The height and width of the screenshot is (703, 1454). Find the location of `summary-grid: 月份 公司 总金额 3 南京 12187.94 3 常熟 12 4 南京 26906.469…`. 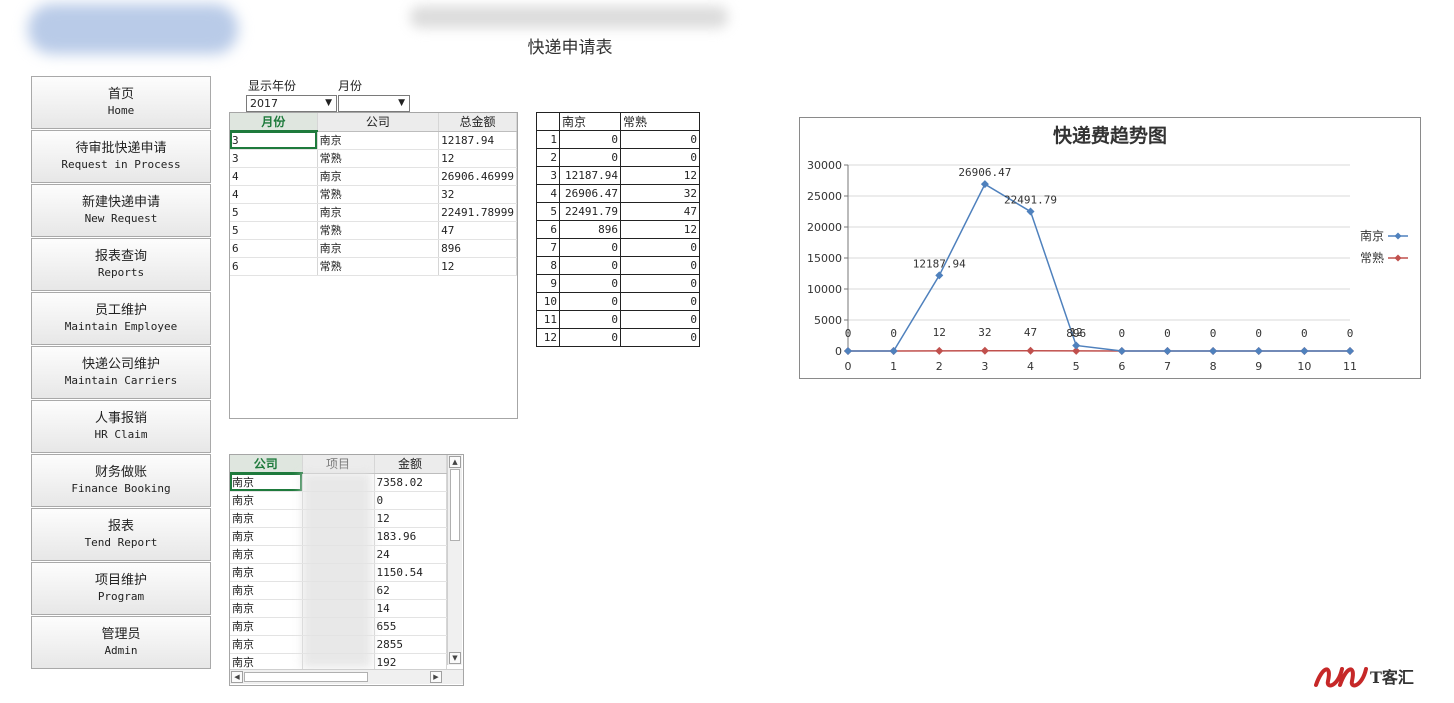

summary-grid: 月份 公司 总金额 3 南京 12187.94 3 常熟 12 4 南京 26906.469… is located at coordinates (373, 265).